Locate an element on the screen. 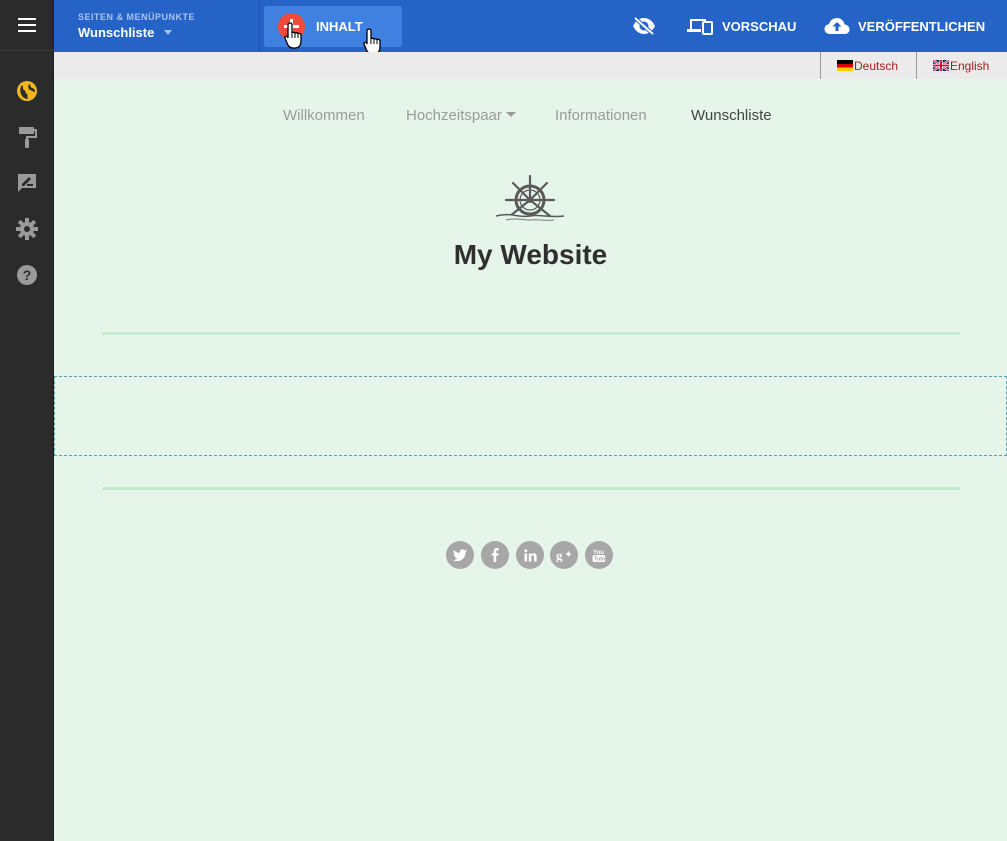  eye-off-icon is located at coordinates (644, 26).